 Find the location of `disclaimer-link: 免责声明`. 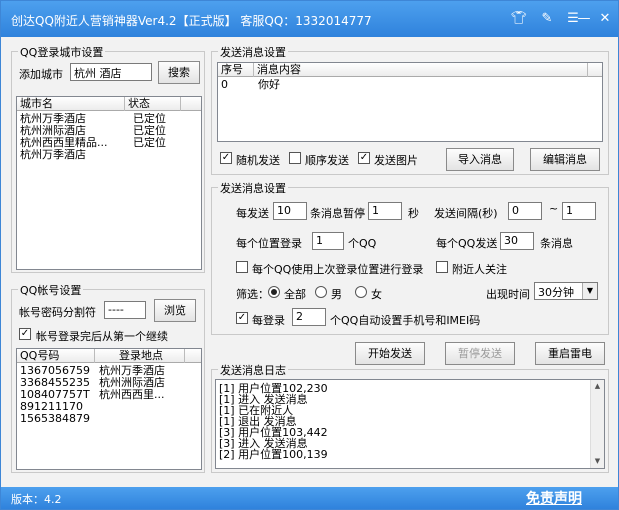

disclaimer-link: 免责声明 is located at coordinates (554, 498).